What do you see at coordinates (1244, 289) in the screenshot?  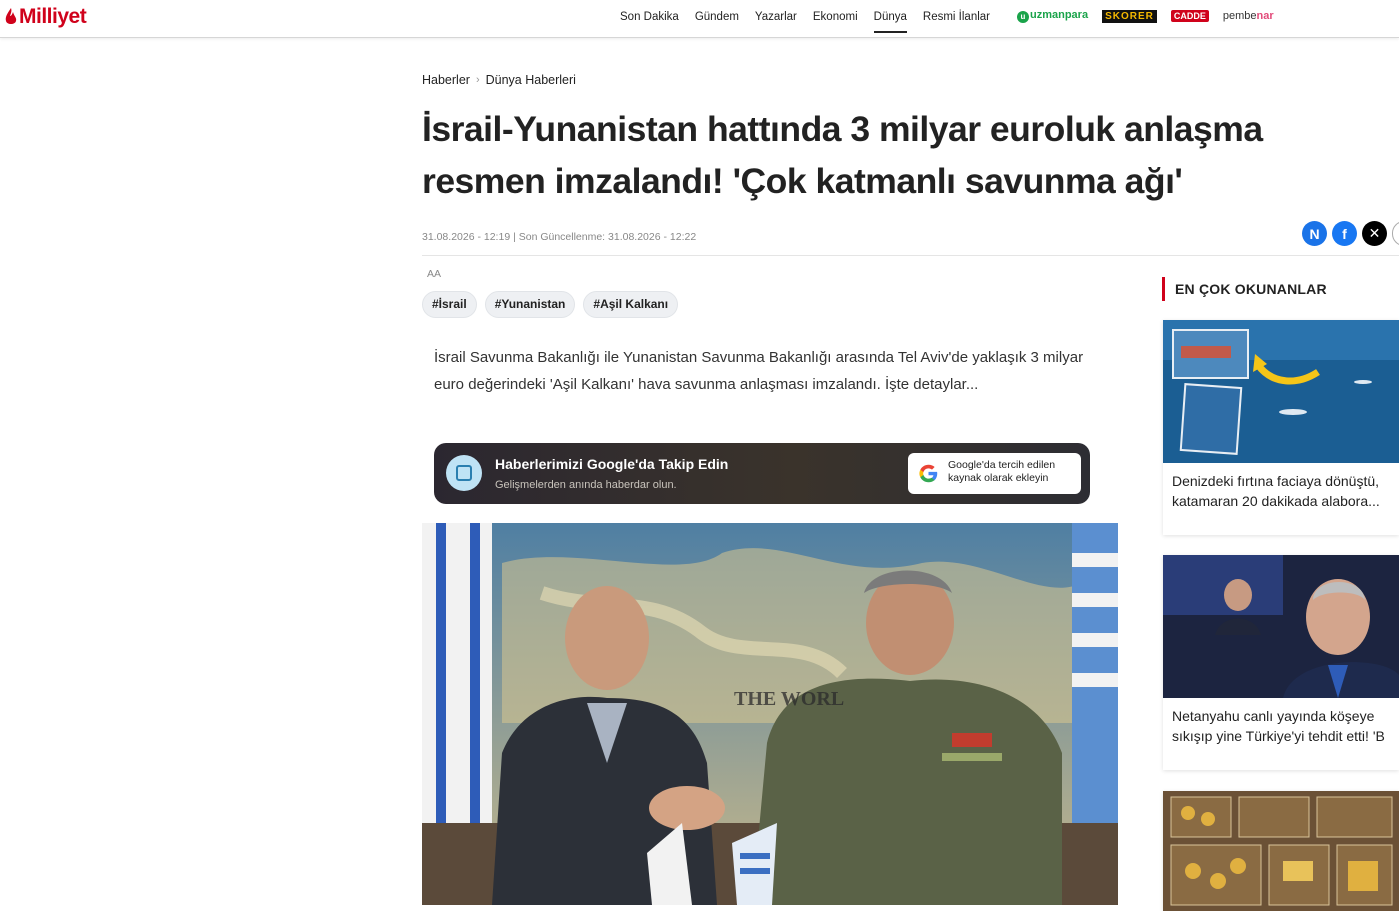 I see `most-read-title: EN ÇOK OKUNANLAR` at bounding box center [1244, 289].